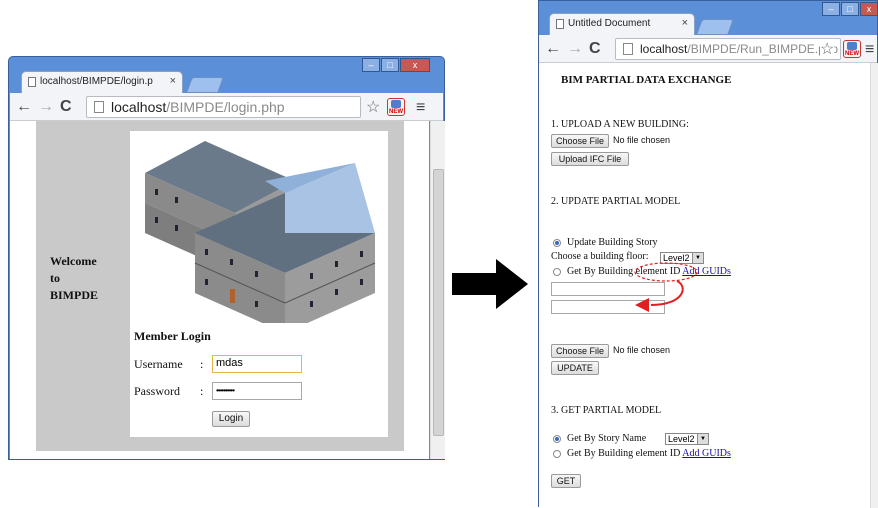 This screenshot has width=878, height=508. What do you see at coordinates (74, 295) in the screenshot?
I see `welcome-line: BIMPDE` at bounding box center [74, 295].